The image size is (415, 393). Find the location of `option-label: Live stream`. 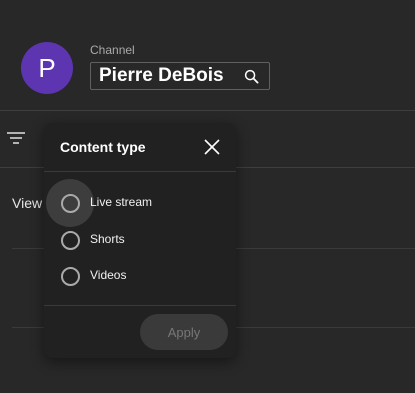

option-label: Live stream is located at coordinates (121, 202).